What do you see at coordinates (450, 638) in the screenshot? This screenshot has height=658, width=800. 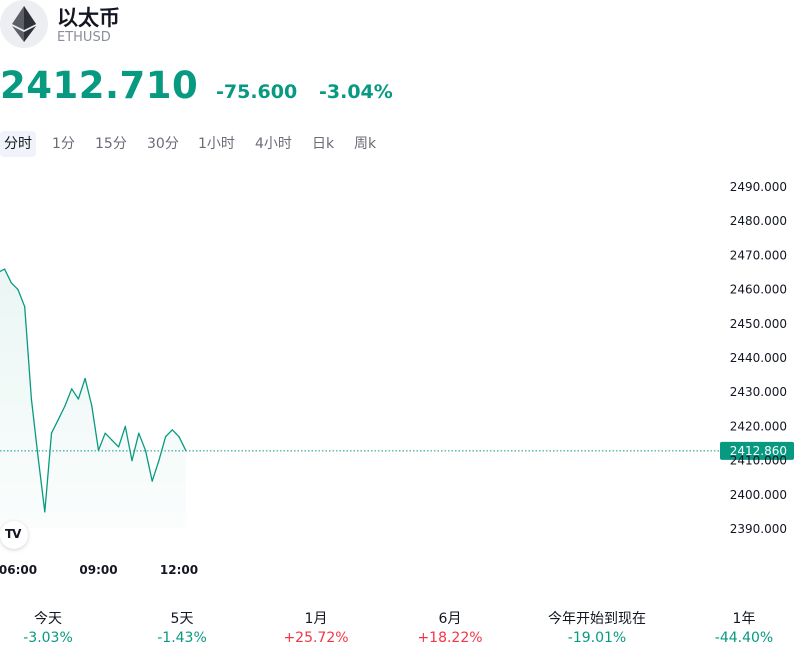 I see `return-value: +18.22%` at bounding box center [450, 638].